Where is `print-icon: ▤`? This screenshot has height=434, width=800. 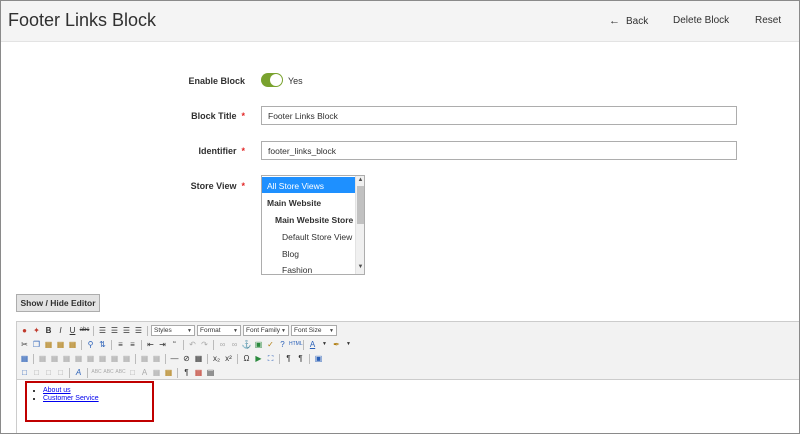
print-icon: ▤ is located at coordinates (210, 372).